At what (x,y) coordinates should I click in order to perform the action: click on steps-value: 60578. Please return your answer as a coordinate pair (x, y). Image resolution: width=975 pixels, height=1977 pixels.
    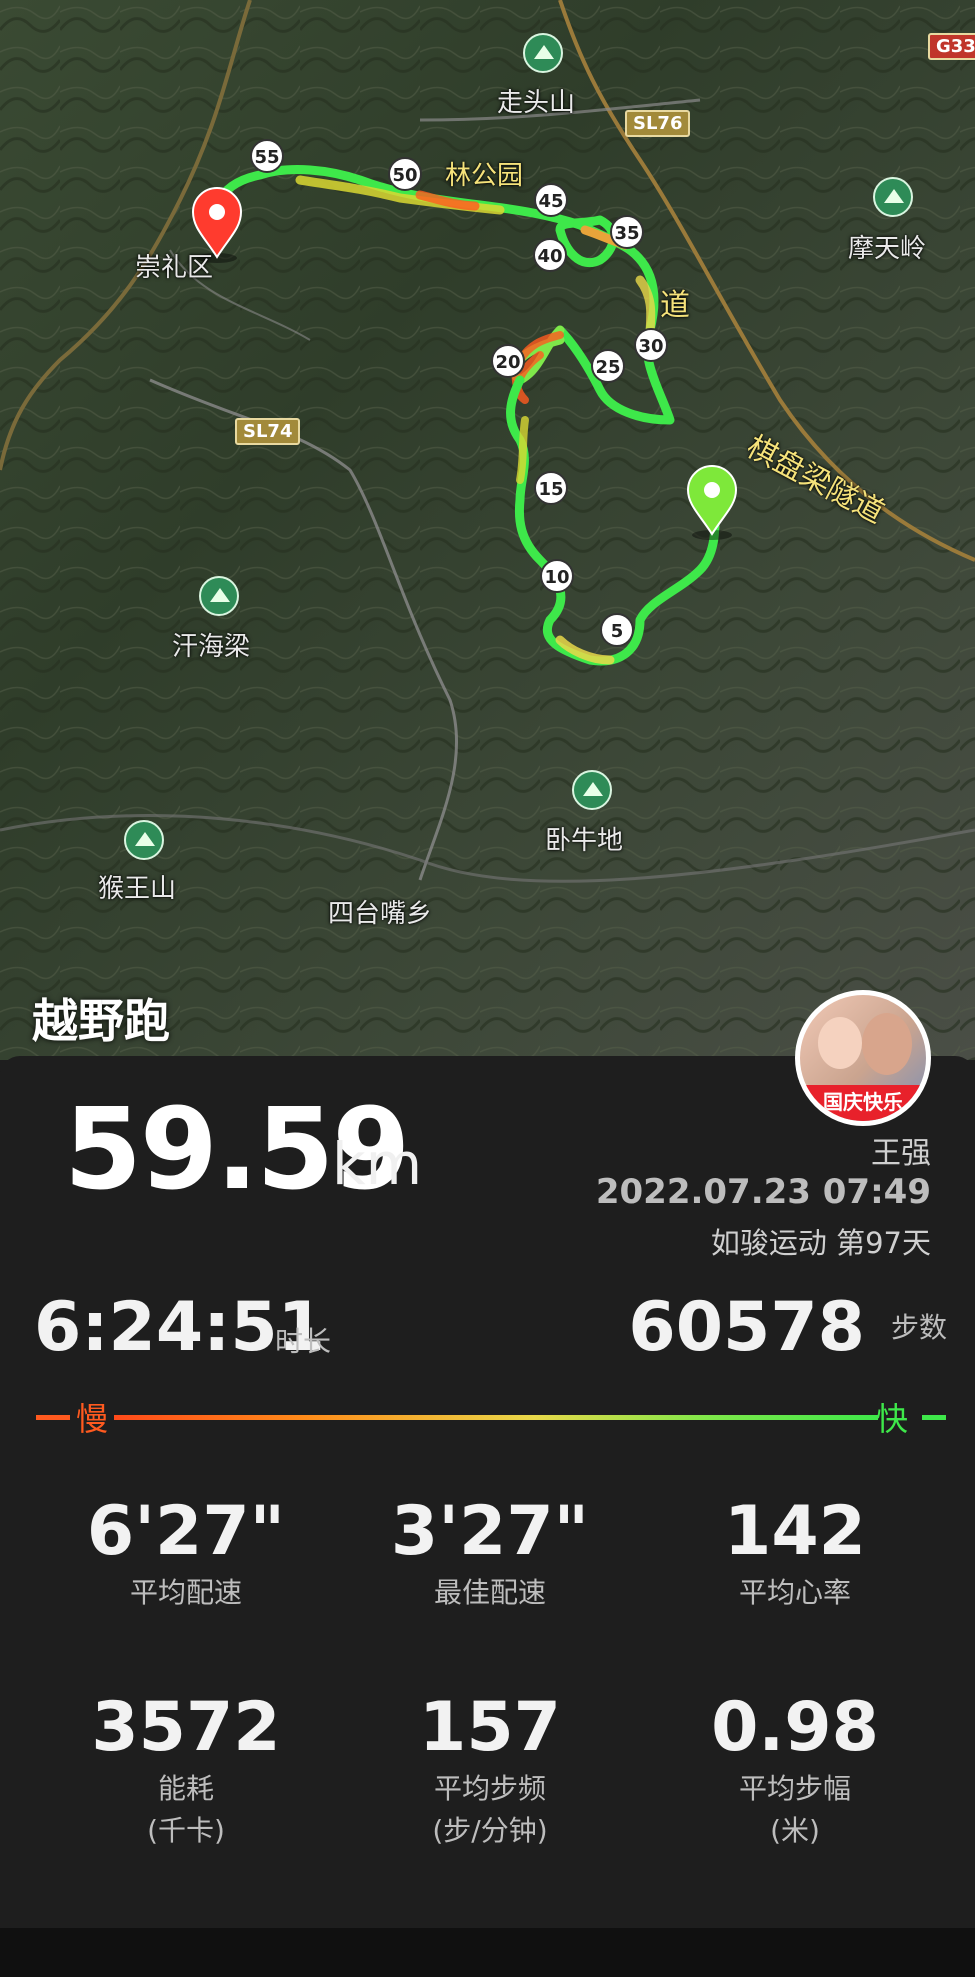
    Looking at the image, I should click on (746, 1327).